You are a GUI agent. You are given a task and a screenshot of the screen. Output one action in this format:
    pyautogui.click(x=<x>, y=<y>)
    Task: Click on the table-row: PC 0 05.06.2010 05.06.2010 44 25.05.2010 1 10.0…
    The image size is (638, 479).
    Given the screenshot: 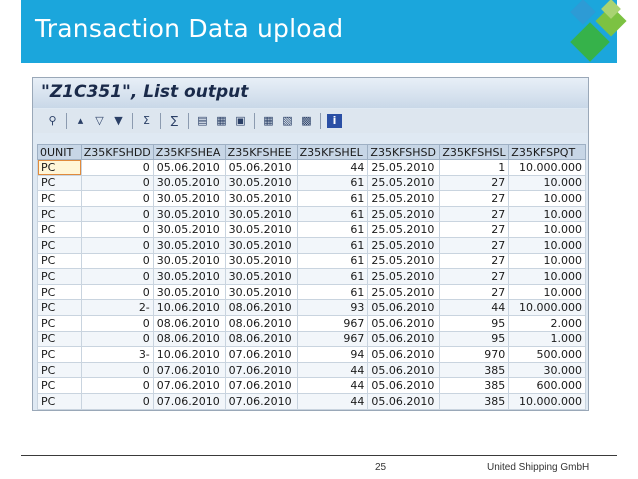 What is the action you would take?
    pyautogui.click(x=311, y=167)
    